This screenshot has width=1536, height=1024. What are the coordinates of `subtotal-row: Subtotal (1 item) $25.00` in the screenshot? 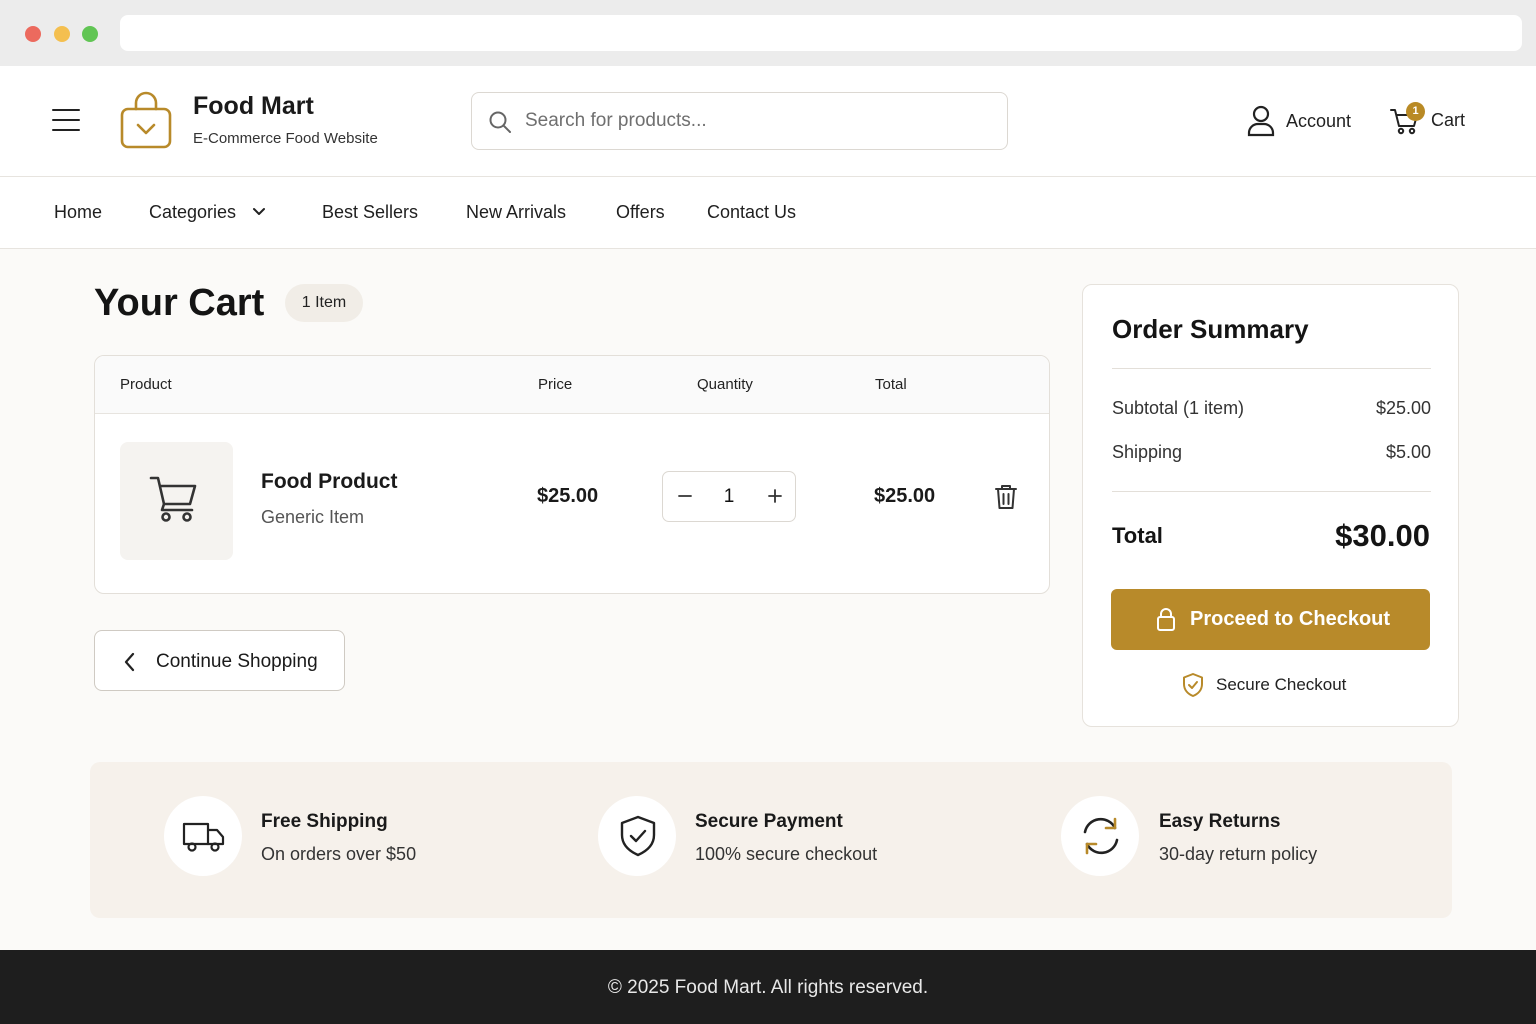 It's located at (1271, 408).